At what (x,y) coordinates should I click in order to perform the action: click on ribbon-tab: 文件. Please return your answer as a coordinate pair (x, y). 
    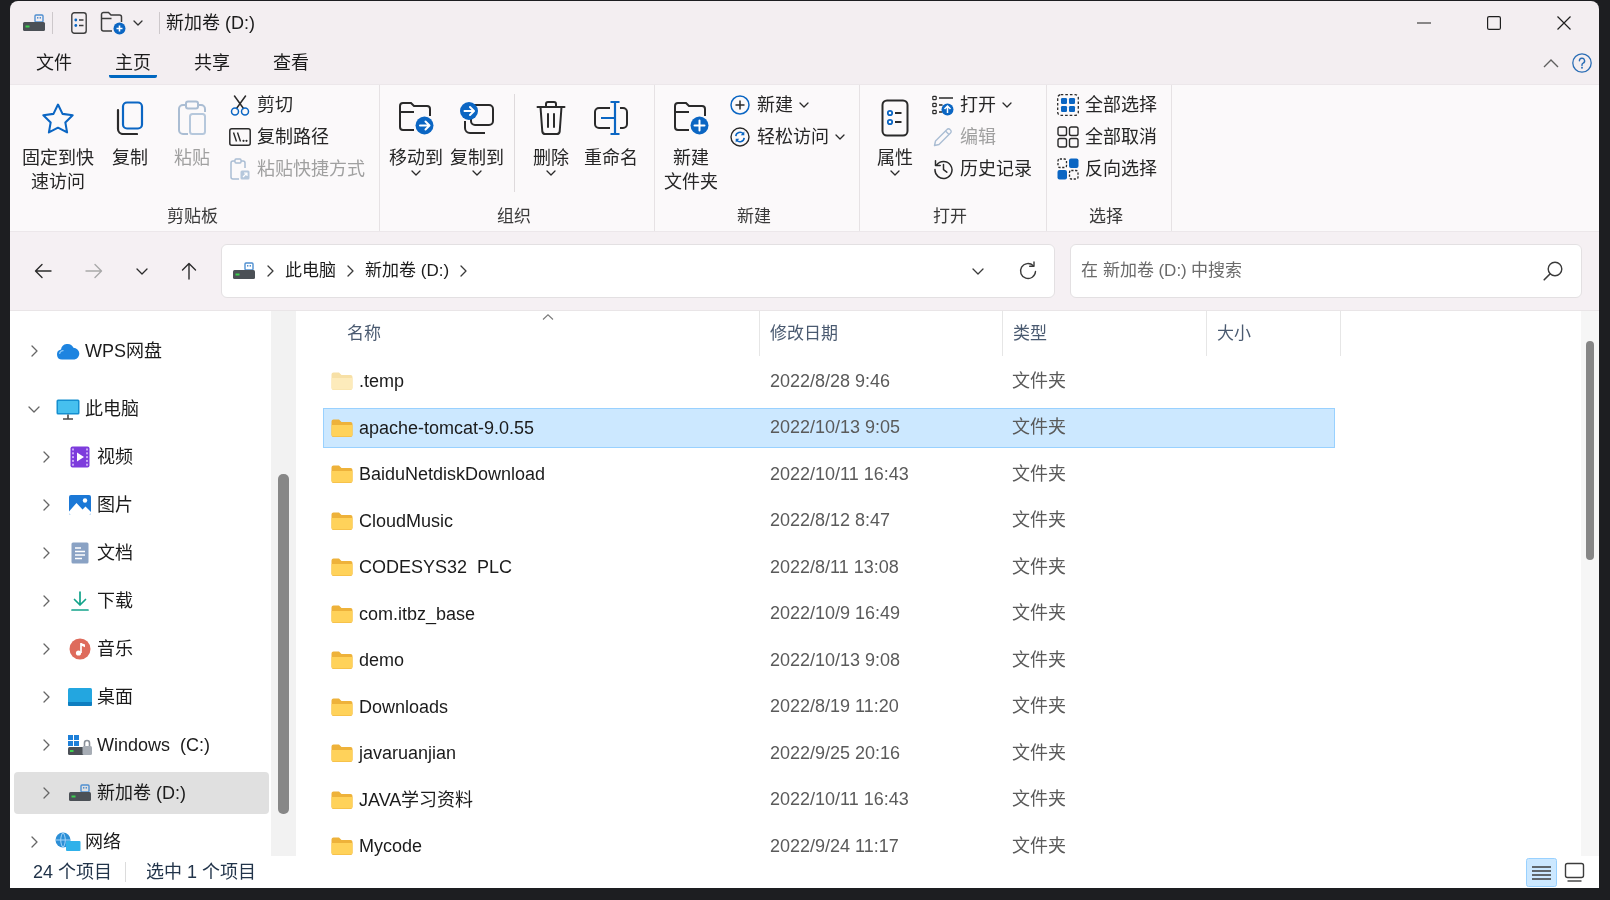
    Looking at the image, I should click on (54, 64).